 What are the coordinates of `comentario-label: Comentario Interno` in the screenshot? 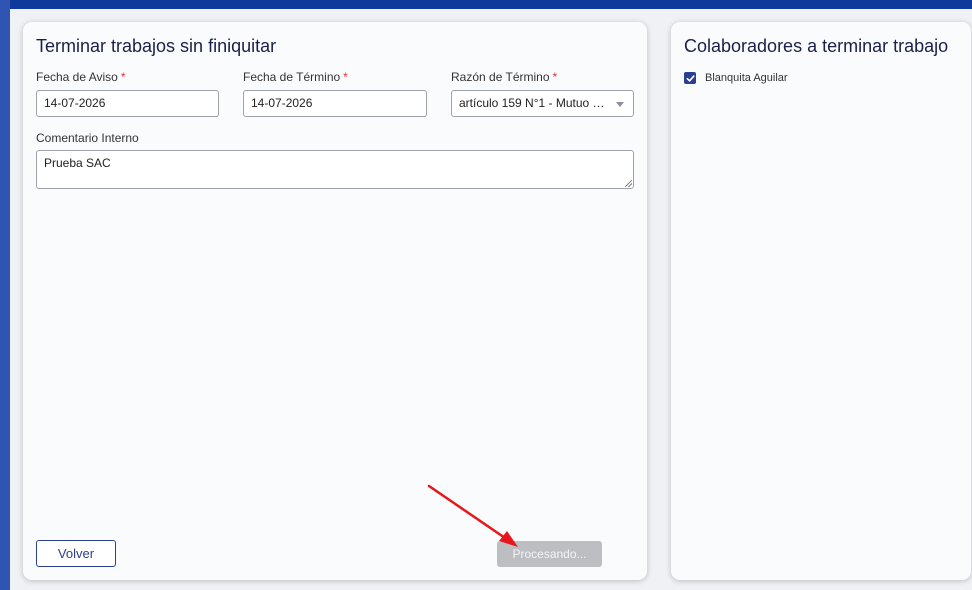 It's located at (87, 138).